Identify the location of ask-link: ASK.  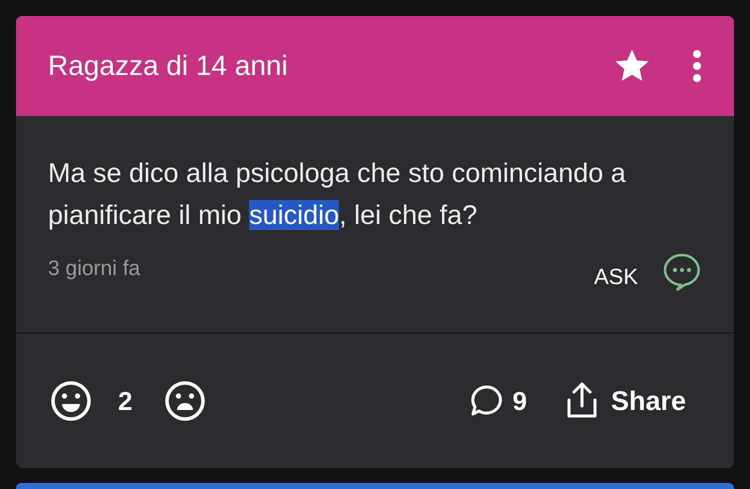
(616, 277).